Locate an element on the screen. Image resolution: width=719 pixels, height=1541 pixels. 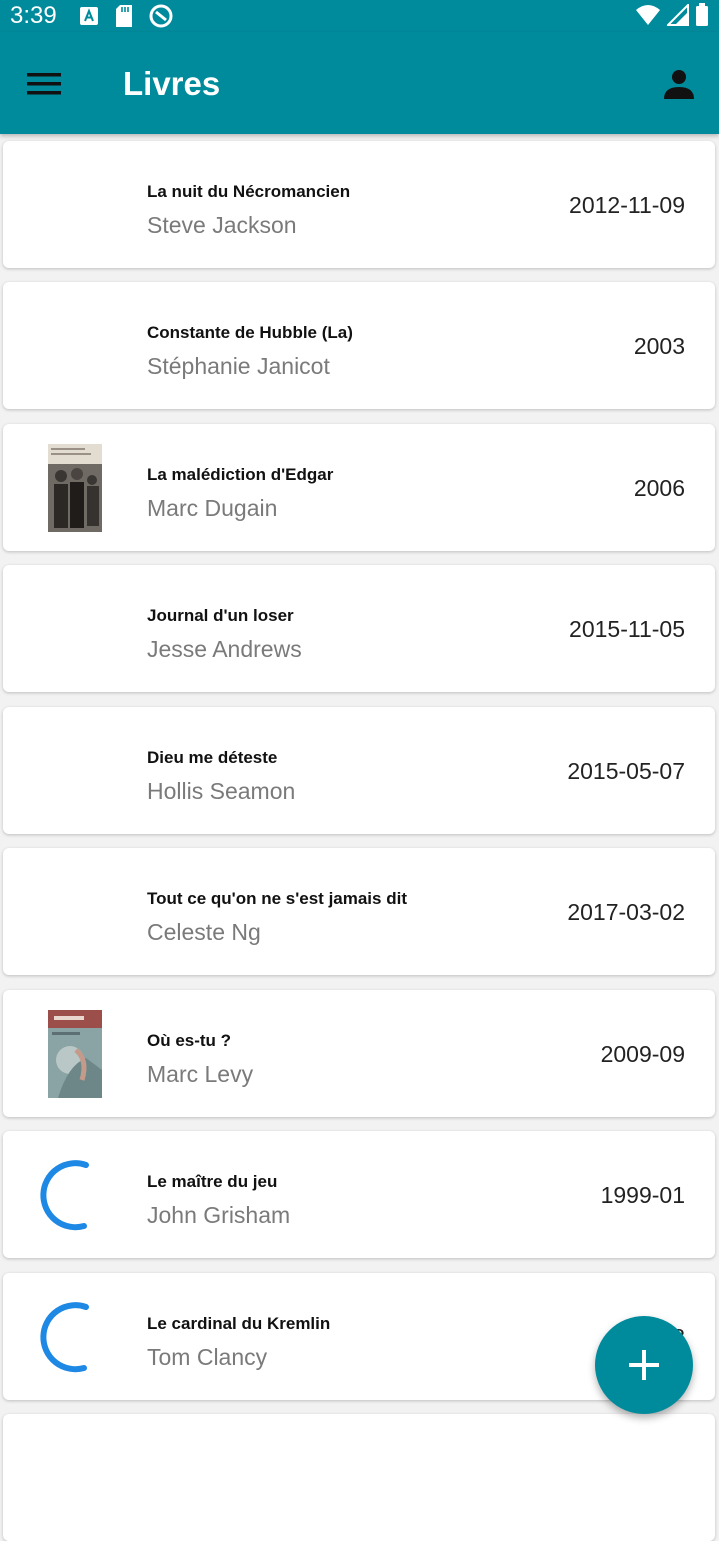
book-author: Marc Levy is located at coordinates (200, 1074).